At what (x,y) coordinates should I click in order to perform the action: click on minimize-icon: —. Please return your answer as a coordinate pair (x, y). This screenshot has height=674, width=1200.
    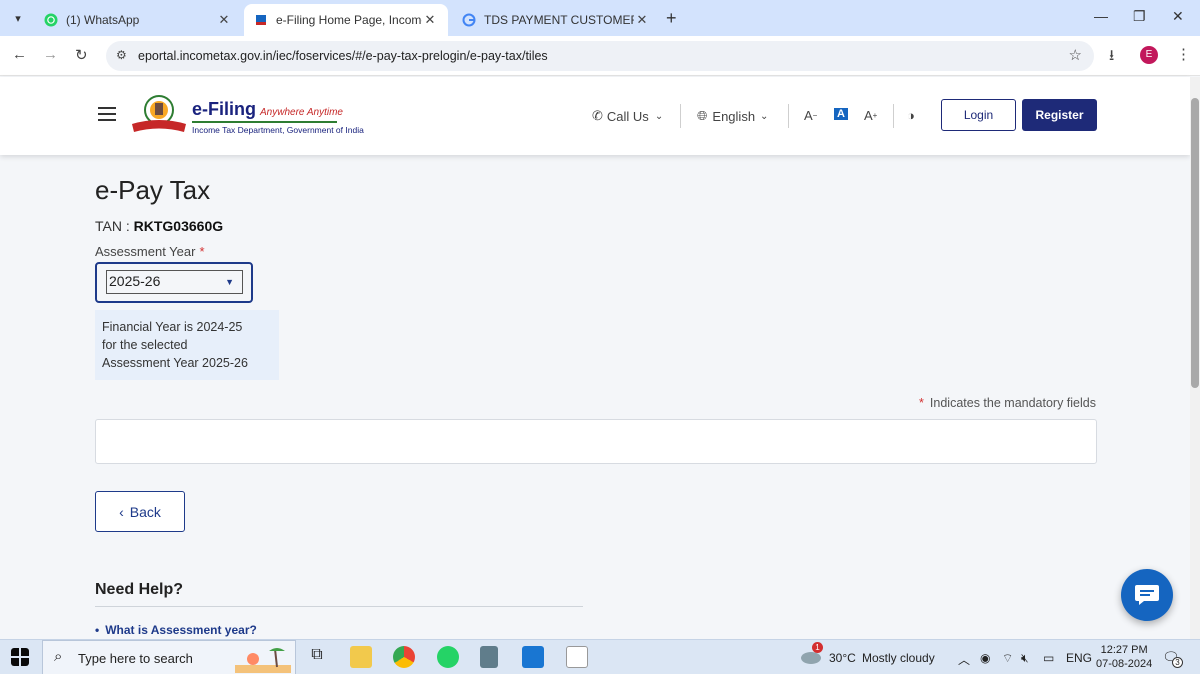
    Looking at the image, I should click on (1101, 16).